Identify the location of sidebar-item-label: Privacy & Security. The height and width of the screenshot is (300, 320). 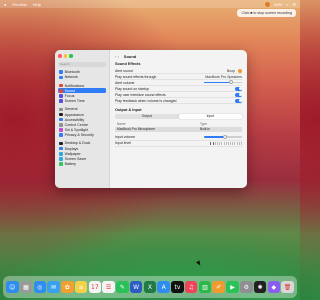
(79, 135).